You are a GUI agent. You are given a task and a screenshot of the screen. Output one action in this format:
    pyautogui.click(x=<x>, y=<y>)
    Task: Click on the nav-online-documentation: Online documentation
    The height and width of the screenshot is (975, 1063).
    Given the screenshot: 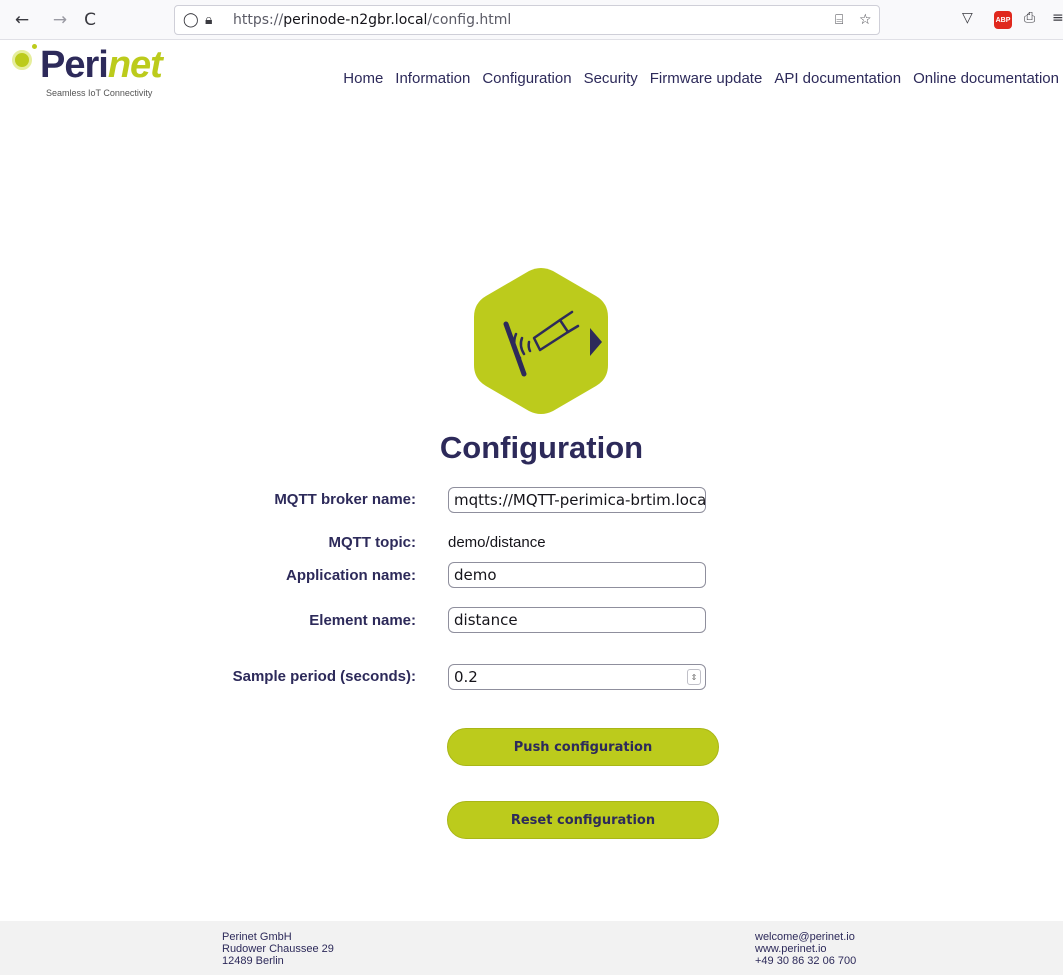 What is the action you would take?
    pyautogui.click(x=986, y=78)
    